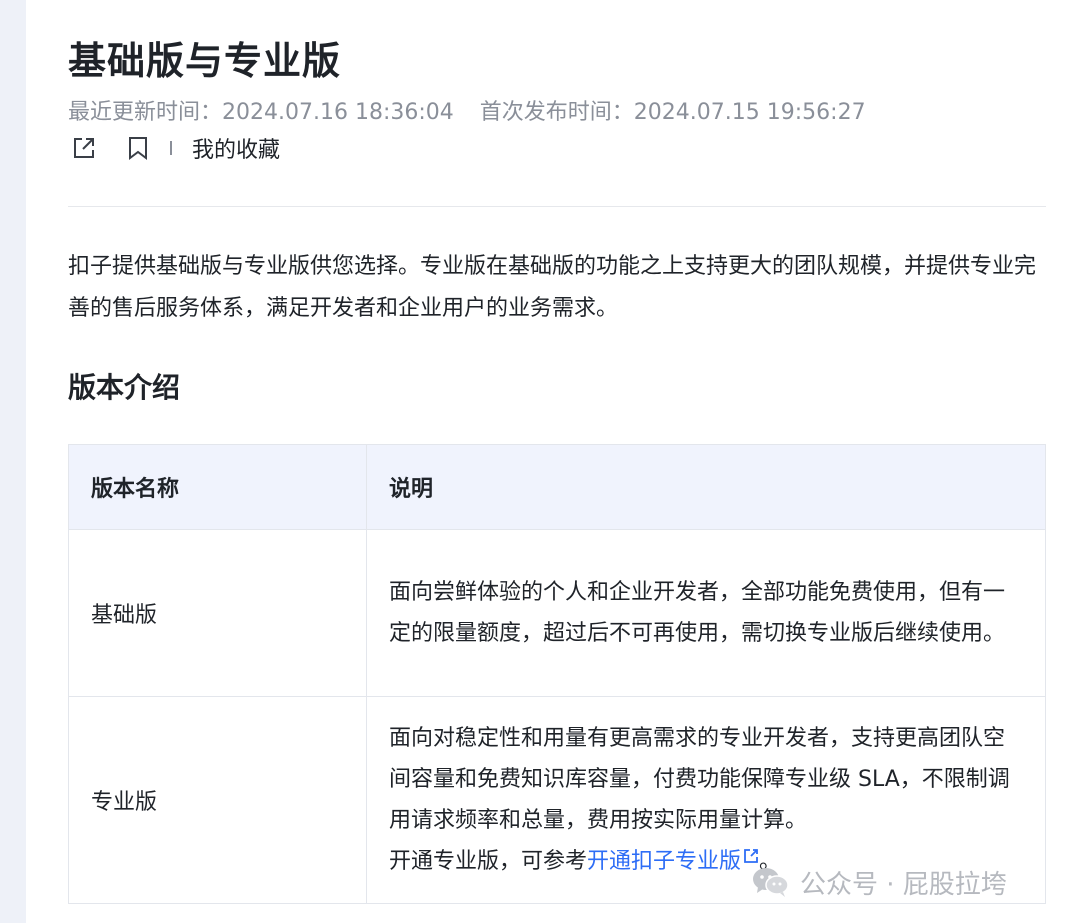 The image size is (1080, 923). Describe the element at coordinates (138, 148) in the screenshot. I see `bookmark-icon` at that location.